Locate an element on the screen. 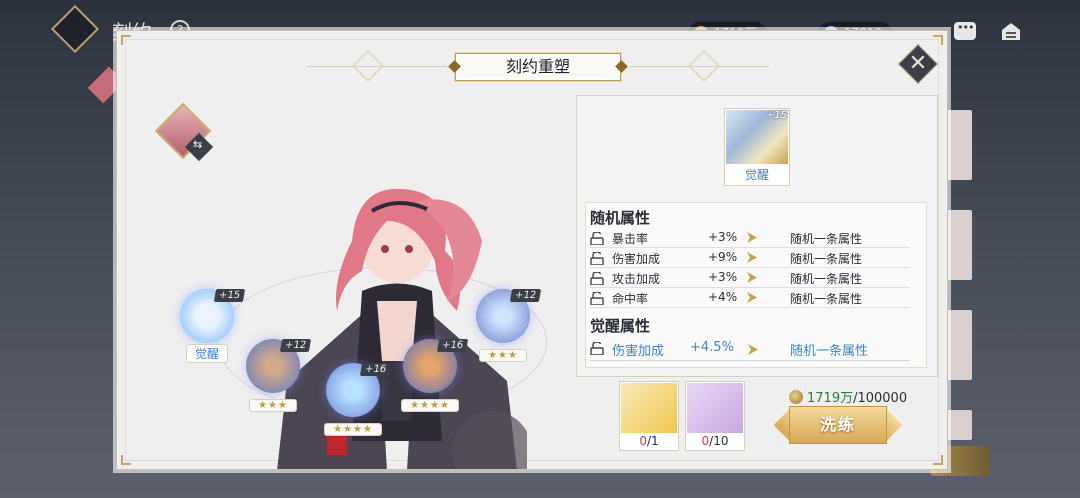 The image size is (1080, 498). gold-cost: 1719万/100000 is located at coordinates (848, 396).